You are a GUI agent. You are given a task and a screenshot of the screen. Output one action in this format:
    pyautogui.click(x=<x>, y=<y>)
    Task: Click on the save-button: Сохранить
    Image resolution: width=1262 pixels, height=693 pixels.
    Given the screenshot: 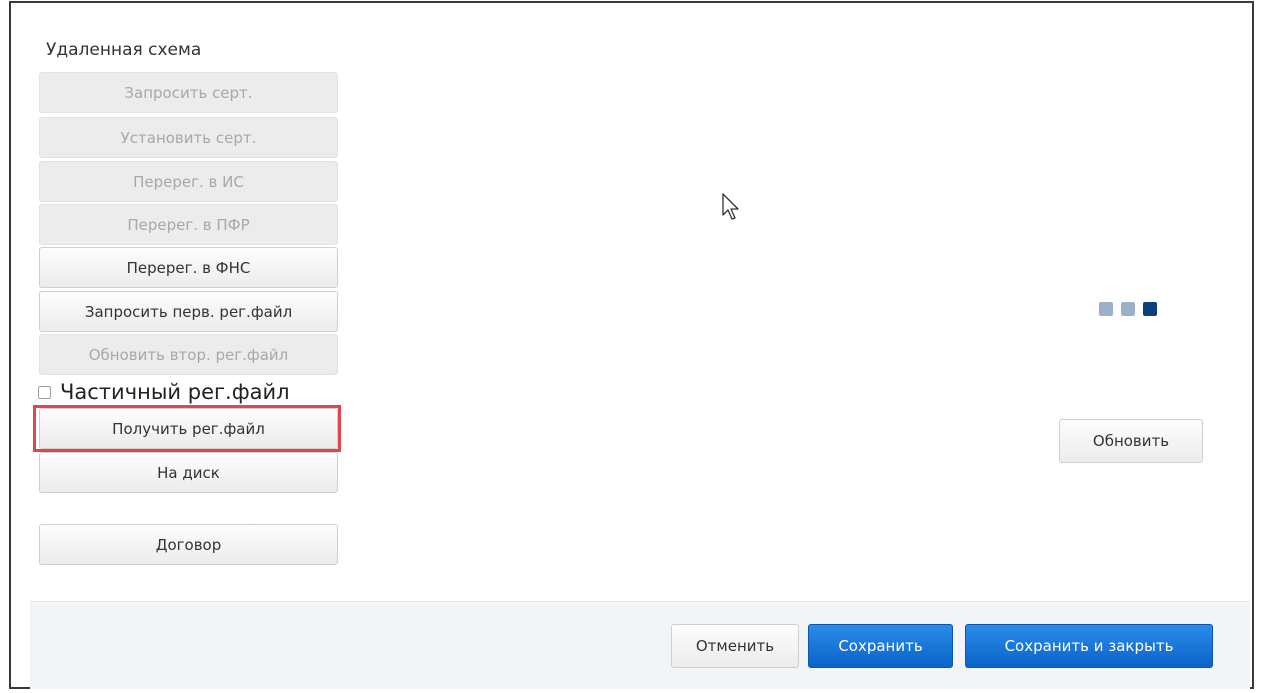 What is the action you would take?
    pyautogui.click(x=880, y=646)
    